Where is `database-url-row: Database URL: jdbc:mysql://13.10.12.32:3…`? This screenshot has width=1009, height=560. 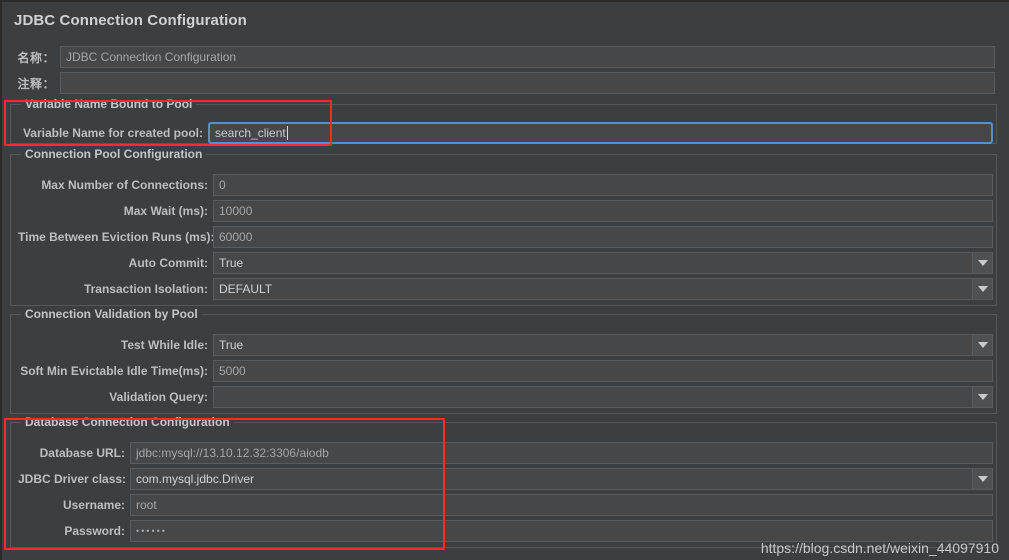 database-url-row: Database URL: jdbc:mysql://13.10.12.32:3… is located at coordinates (505, 453).